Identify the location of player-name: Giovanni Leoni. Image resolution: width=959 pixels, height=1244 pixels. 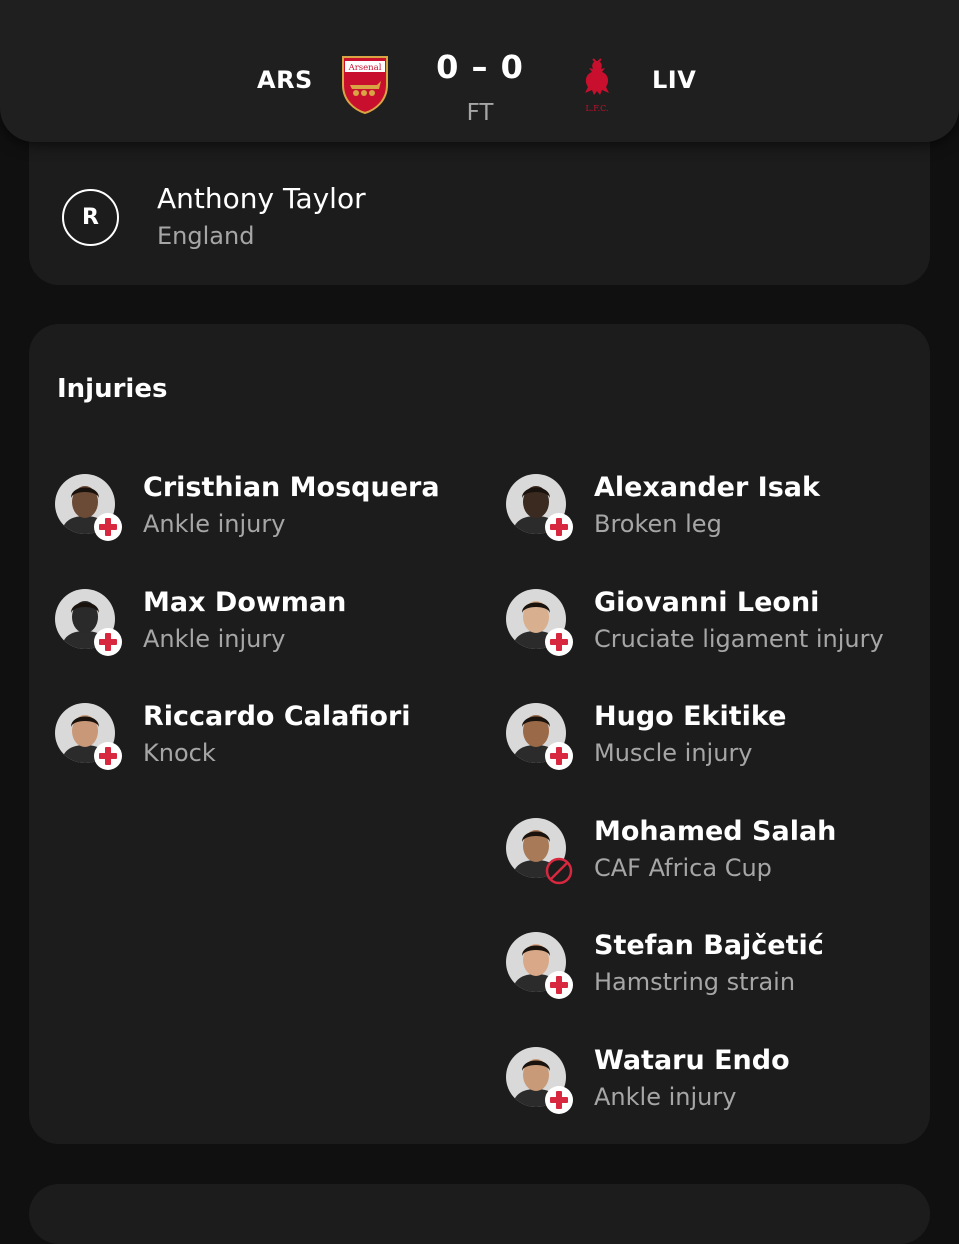
(707, 602).